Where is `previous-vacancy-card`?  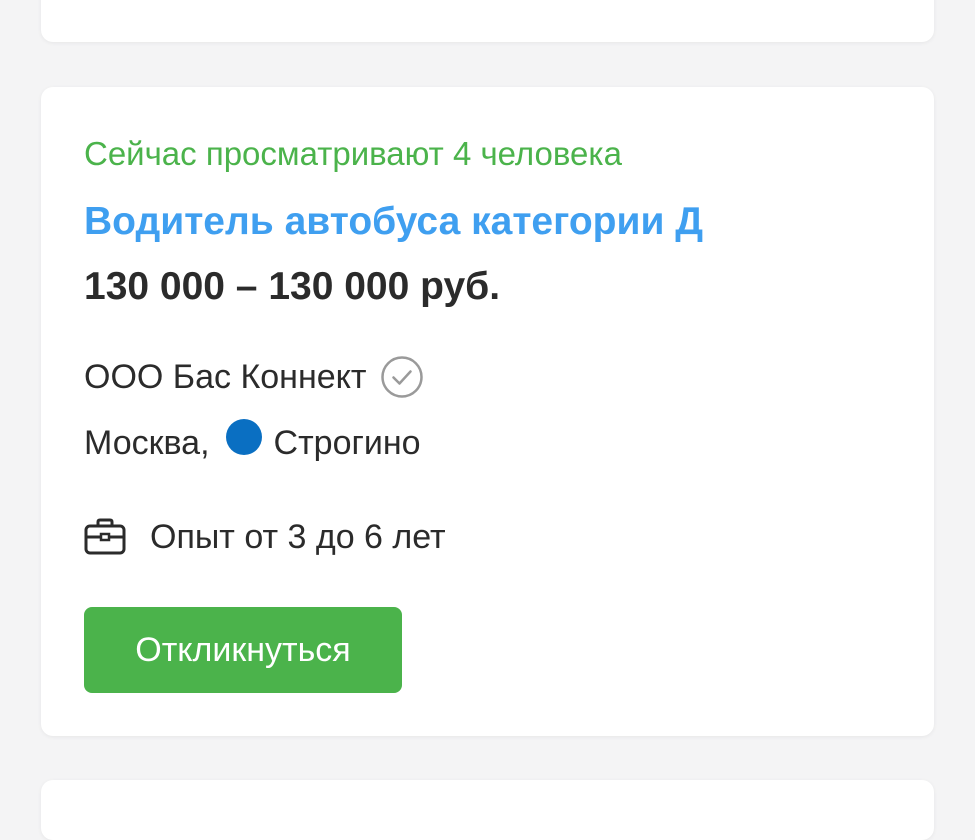
previous-vacancy-card is located at coordinates (487, 21).